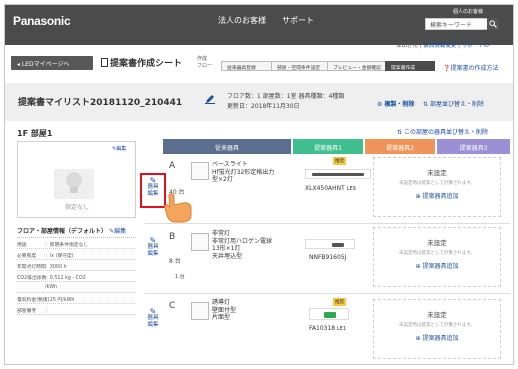 Image resolution: width=518 pixels, height=369 pixels. What do you see at coordinates (437, 257) in the screenshot?
I see `proposal-slot-b: 未設定 未設定時は提案として計算されます。 ⊕ 提案器具追加` at bounding box center [437, 257].